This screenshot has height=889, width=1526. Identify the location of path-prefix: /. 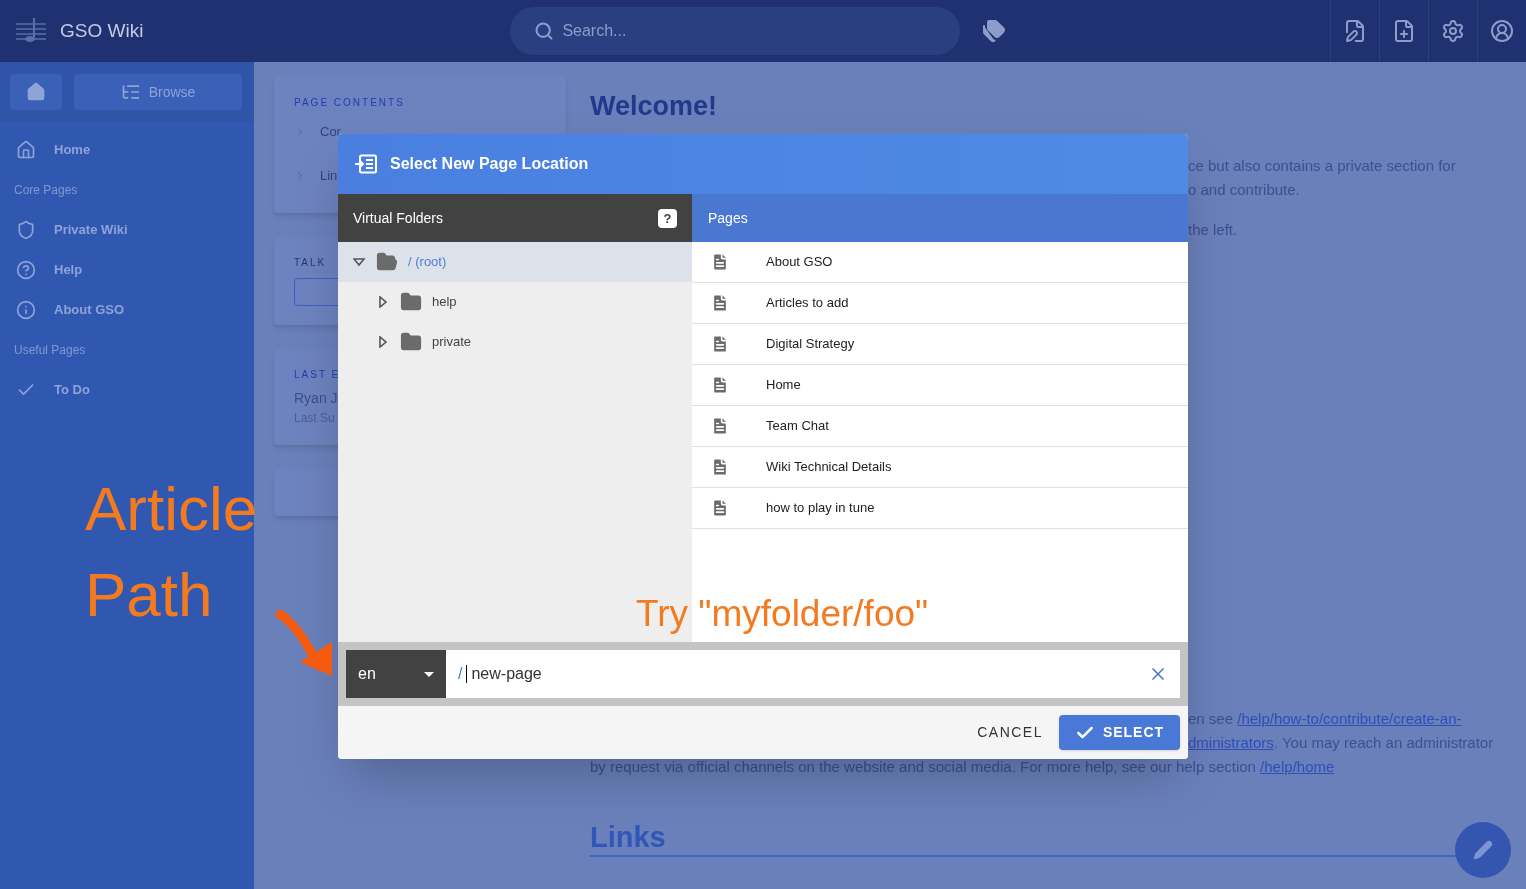
(460, 674).